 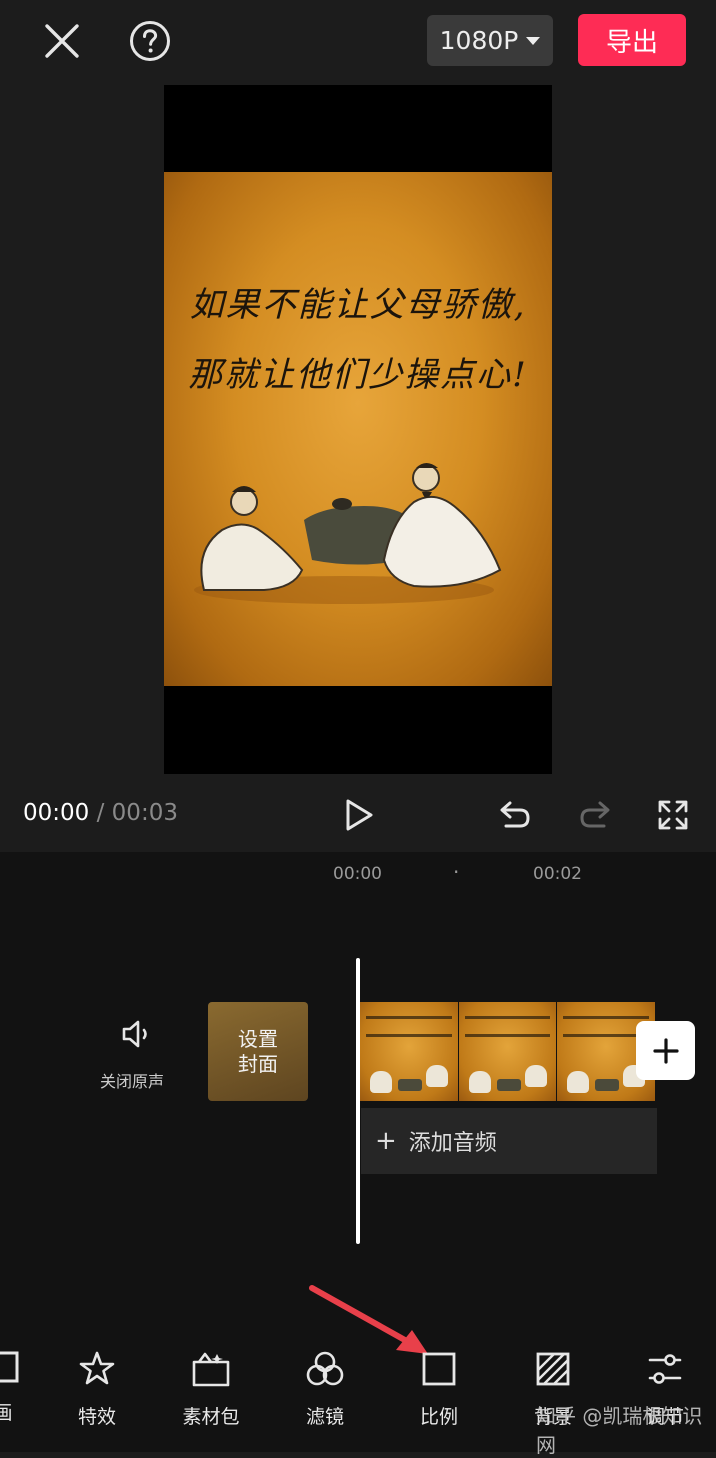 I want to click on effects-star-icon, so click(x=97, y=1368).